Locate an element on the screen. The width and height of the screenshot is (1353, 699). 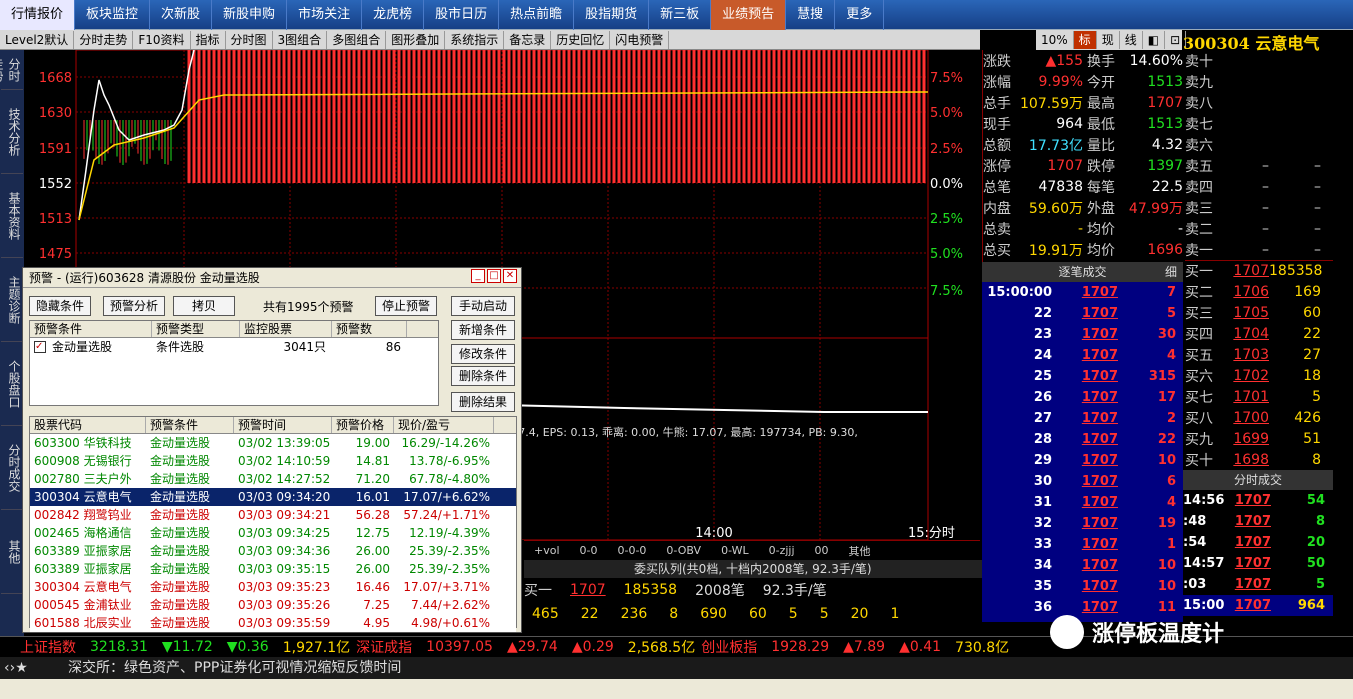
nav-item: 次新股 is located at coordinates (181, 15).